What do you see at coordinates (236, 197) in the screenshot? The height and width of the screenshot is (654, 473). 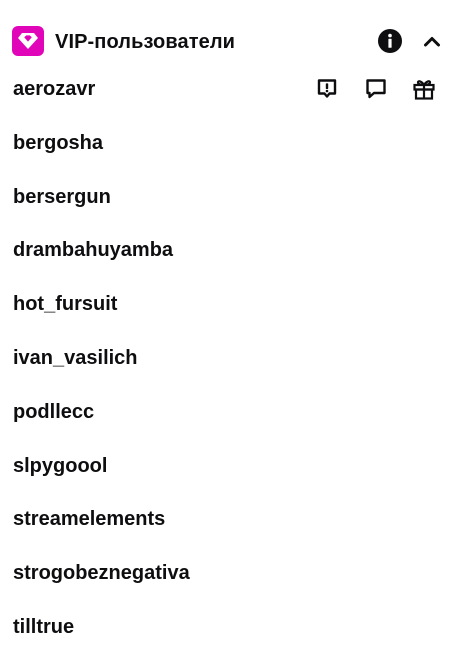 I see `user-row: bersergun` at bounding box center [236, 197].